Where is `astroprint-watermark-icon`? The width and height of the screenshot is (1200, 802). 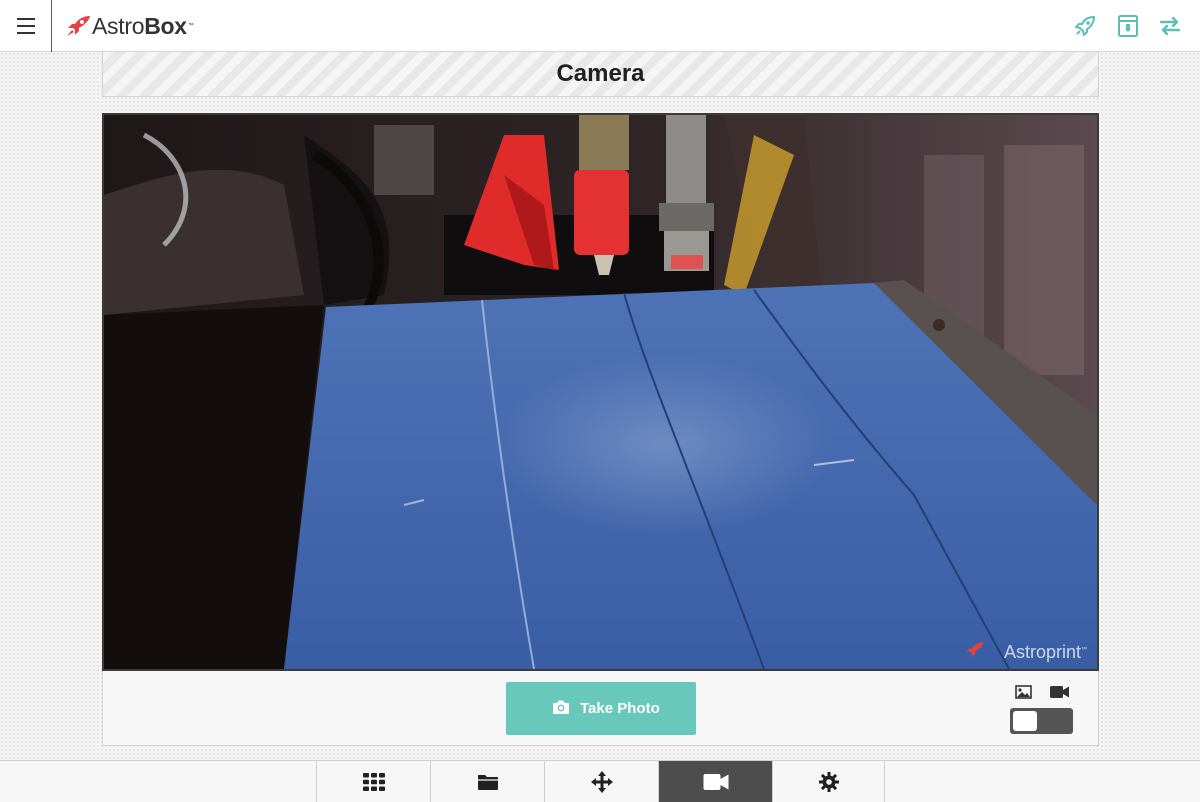 astroprint-watermark-icon is located at coordinates (975, 649).